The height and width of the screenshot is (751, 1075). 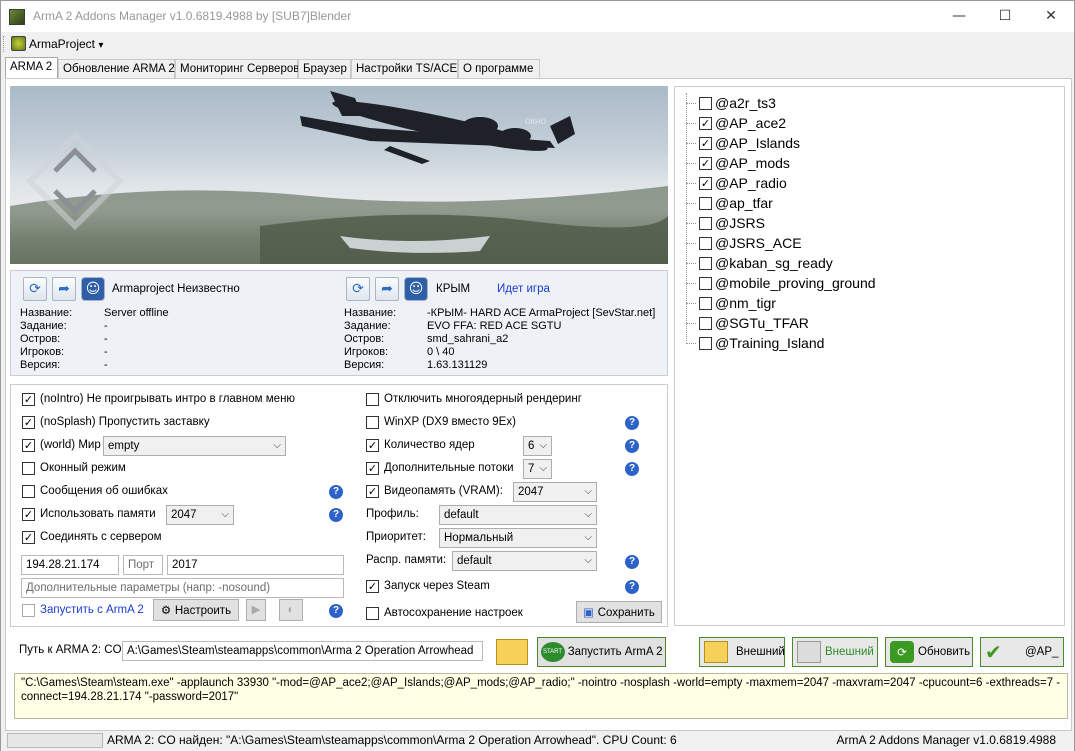 I want to click on connect-server-right-button: ➦, so click(x=387, y=289).